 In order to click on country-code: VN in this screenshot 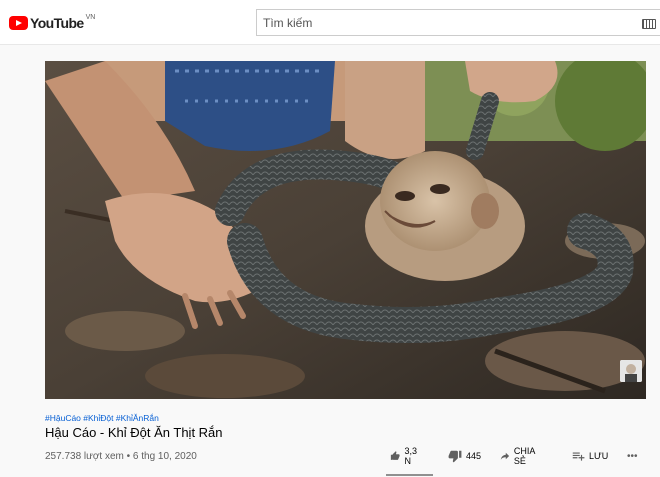, I will do `click(90, 17)`.